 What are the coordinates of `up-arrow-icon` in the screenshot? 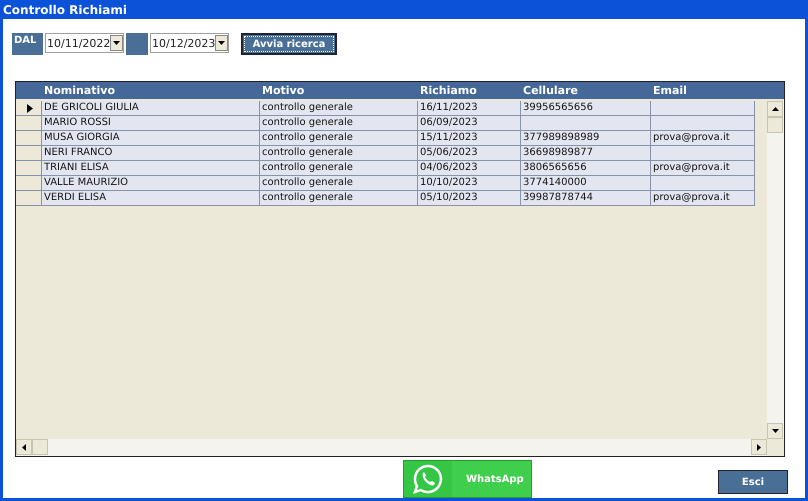 It's located at (775, 109).